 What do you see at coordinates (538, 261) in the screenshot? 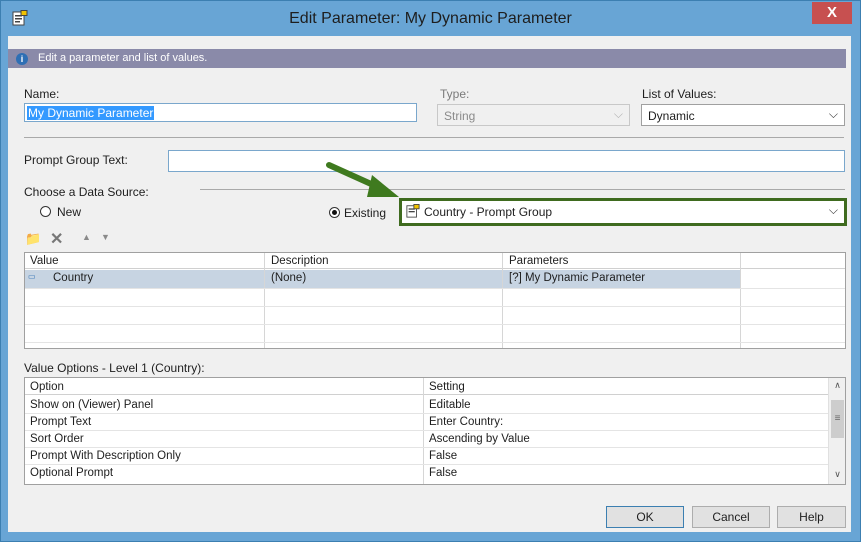
I see `column-header-parameters: Parameters` at bounding box center [538, 261].